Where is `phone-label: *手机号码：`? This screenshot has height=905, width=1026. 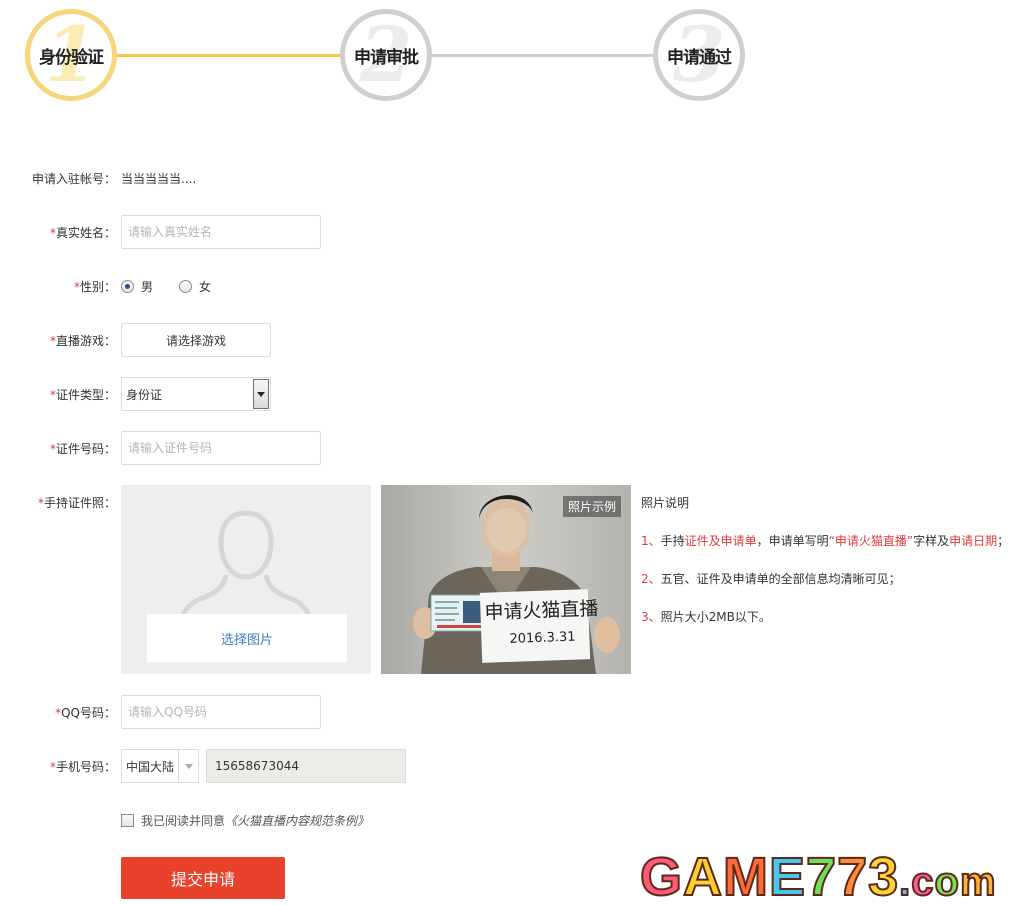
phone-label: *手机号码： is located at coordinates (58, 766).